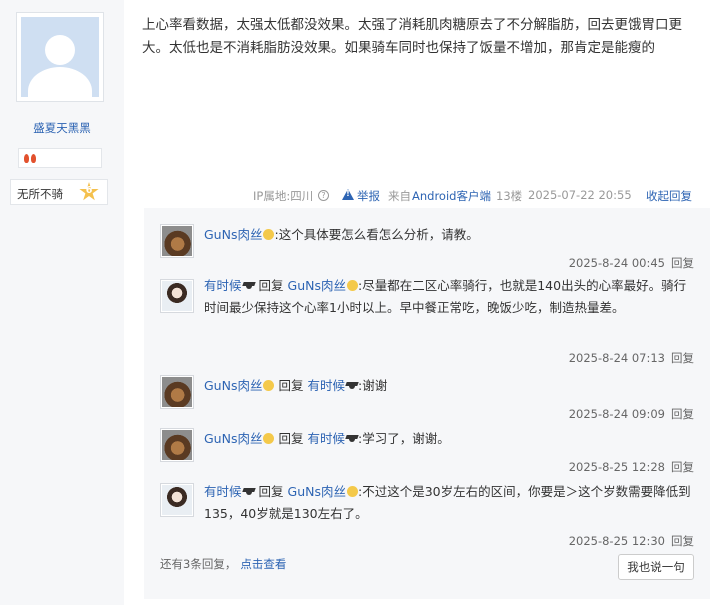 The width and height of the screenshot is (719, 605). Describe the element at coordinates (669, 196) in the screenshot. I see `collapse-replies-link: 收起回复` at that location.